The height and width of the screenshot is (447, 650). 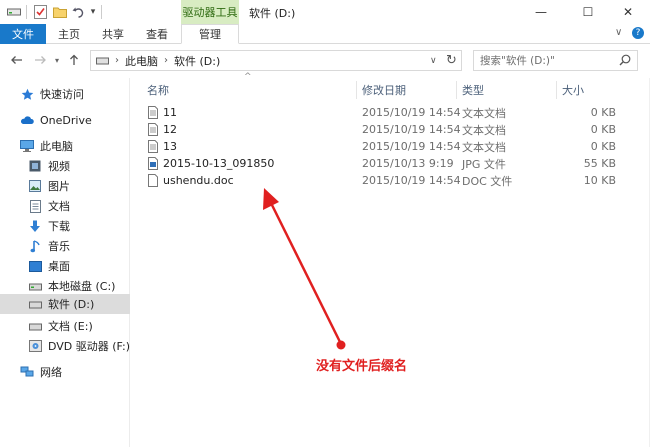 I want to click on annotation-label: 没有文件后缀名, so click(x=362, y=366).